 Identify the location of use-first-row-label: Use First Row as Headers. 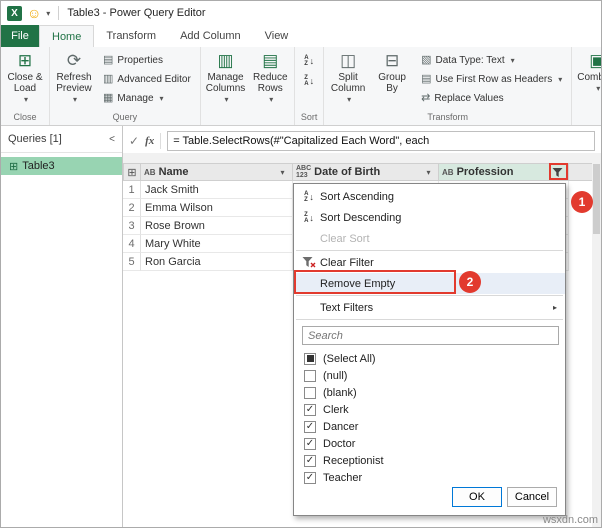
(494, 79).